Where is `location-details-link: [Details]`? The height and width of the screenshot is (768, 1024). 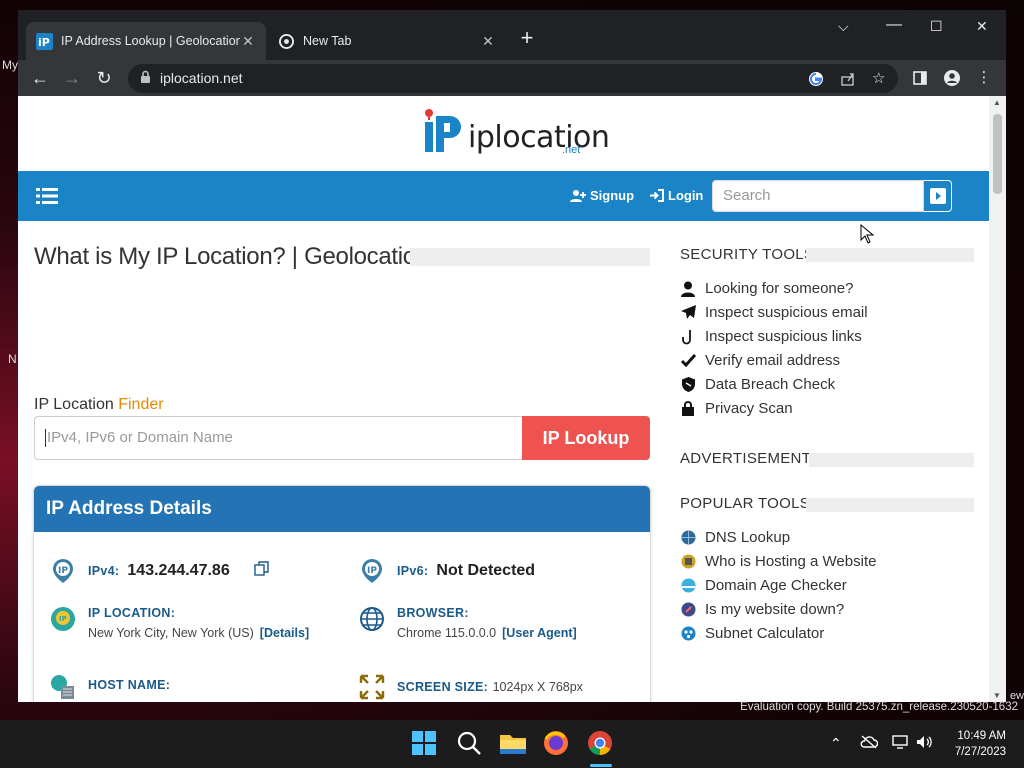
location-details-link: [Details] is located at coordinates (284, 633).